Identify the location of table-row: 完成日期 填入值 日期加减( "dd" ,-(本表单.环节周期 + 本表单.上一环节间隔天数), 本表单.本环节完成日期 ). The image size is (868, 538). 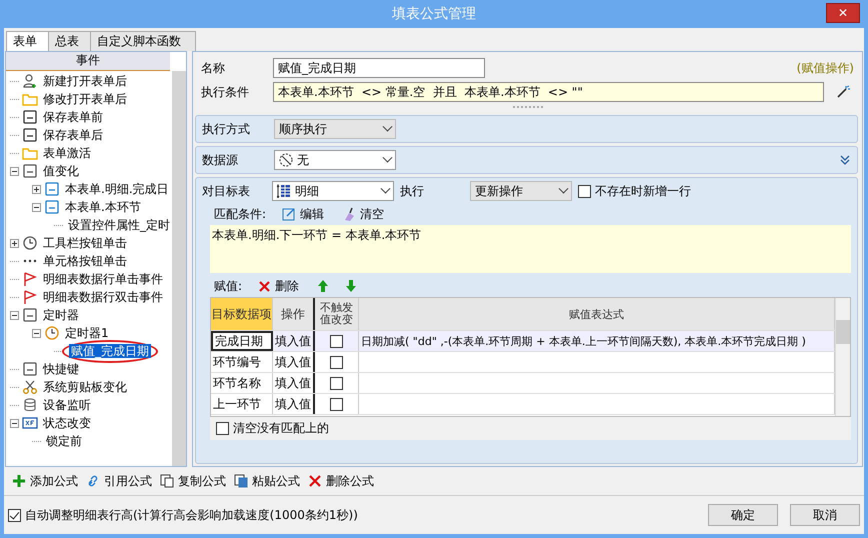
(523, 341).